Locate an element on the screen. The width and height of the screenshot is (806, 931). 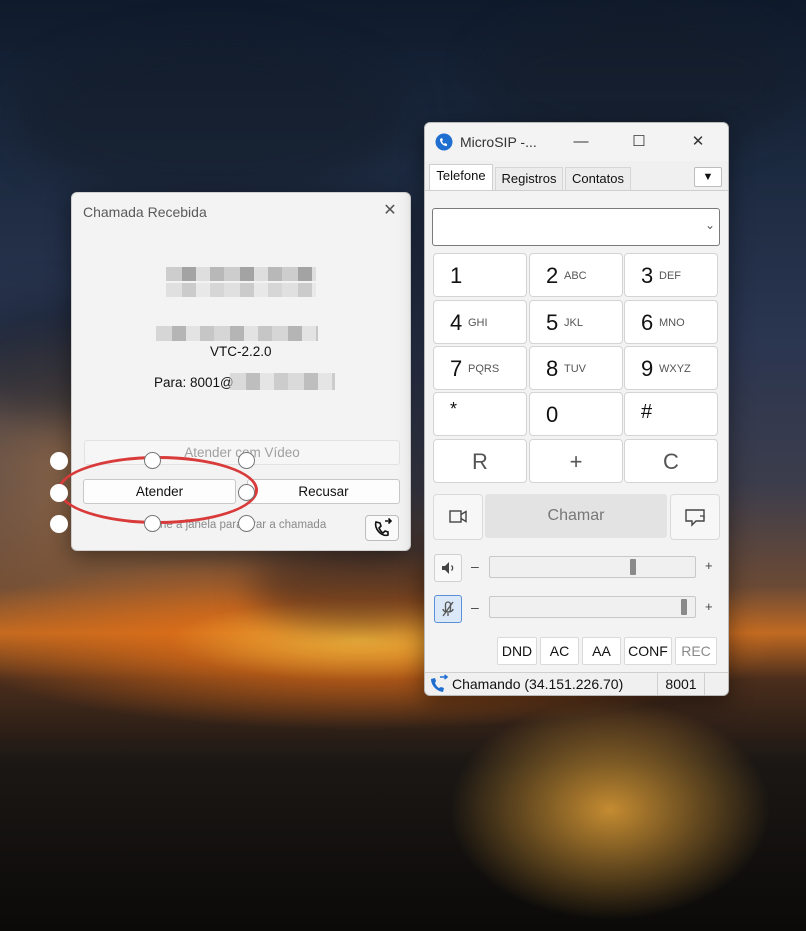
caller-address-redacted is located at coordinates (237, 333).